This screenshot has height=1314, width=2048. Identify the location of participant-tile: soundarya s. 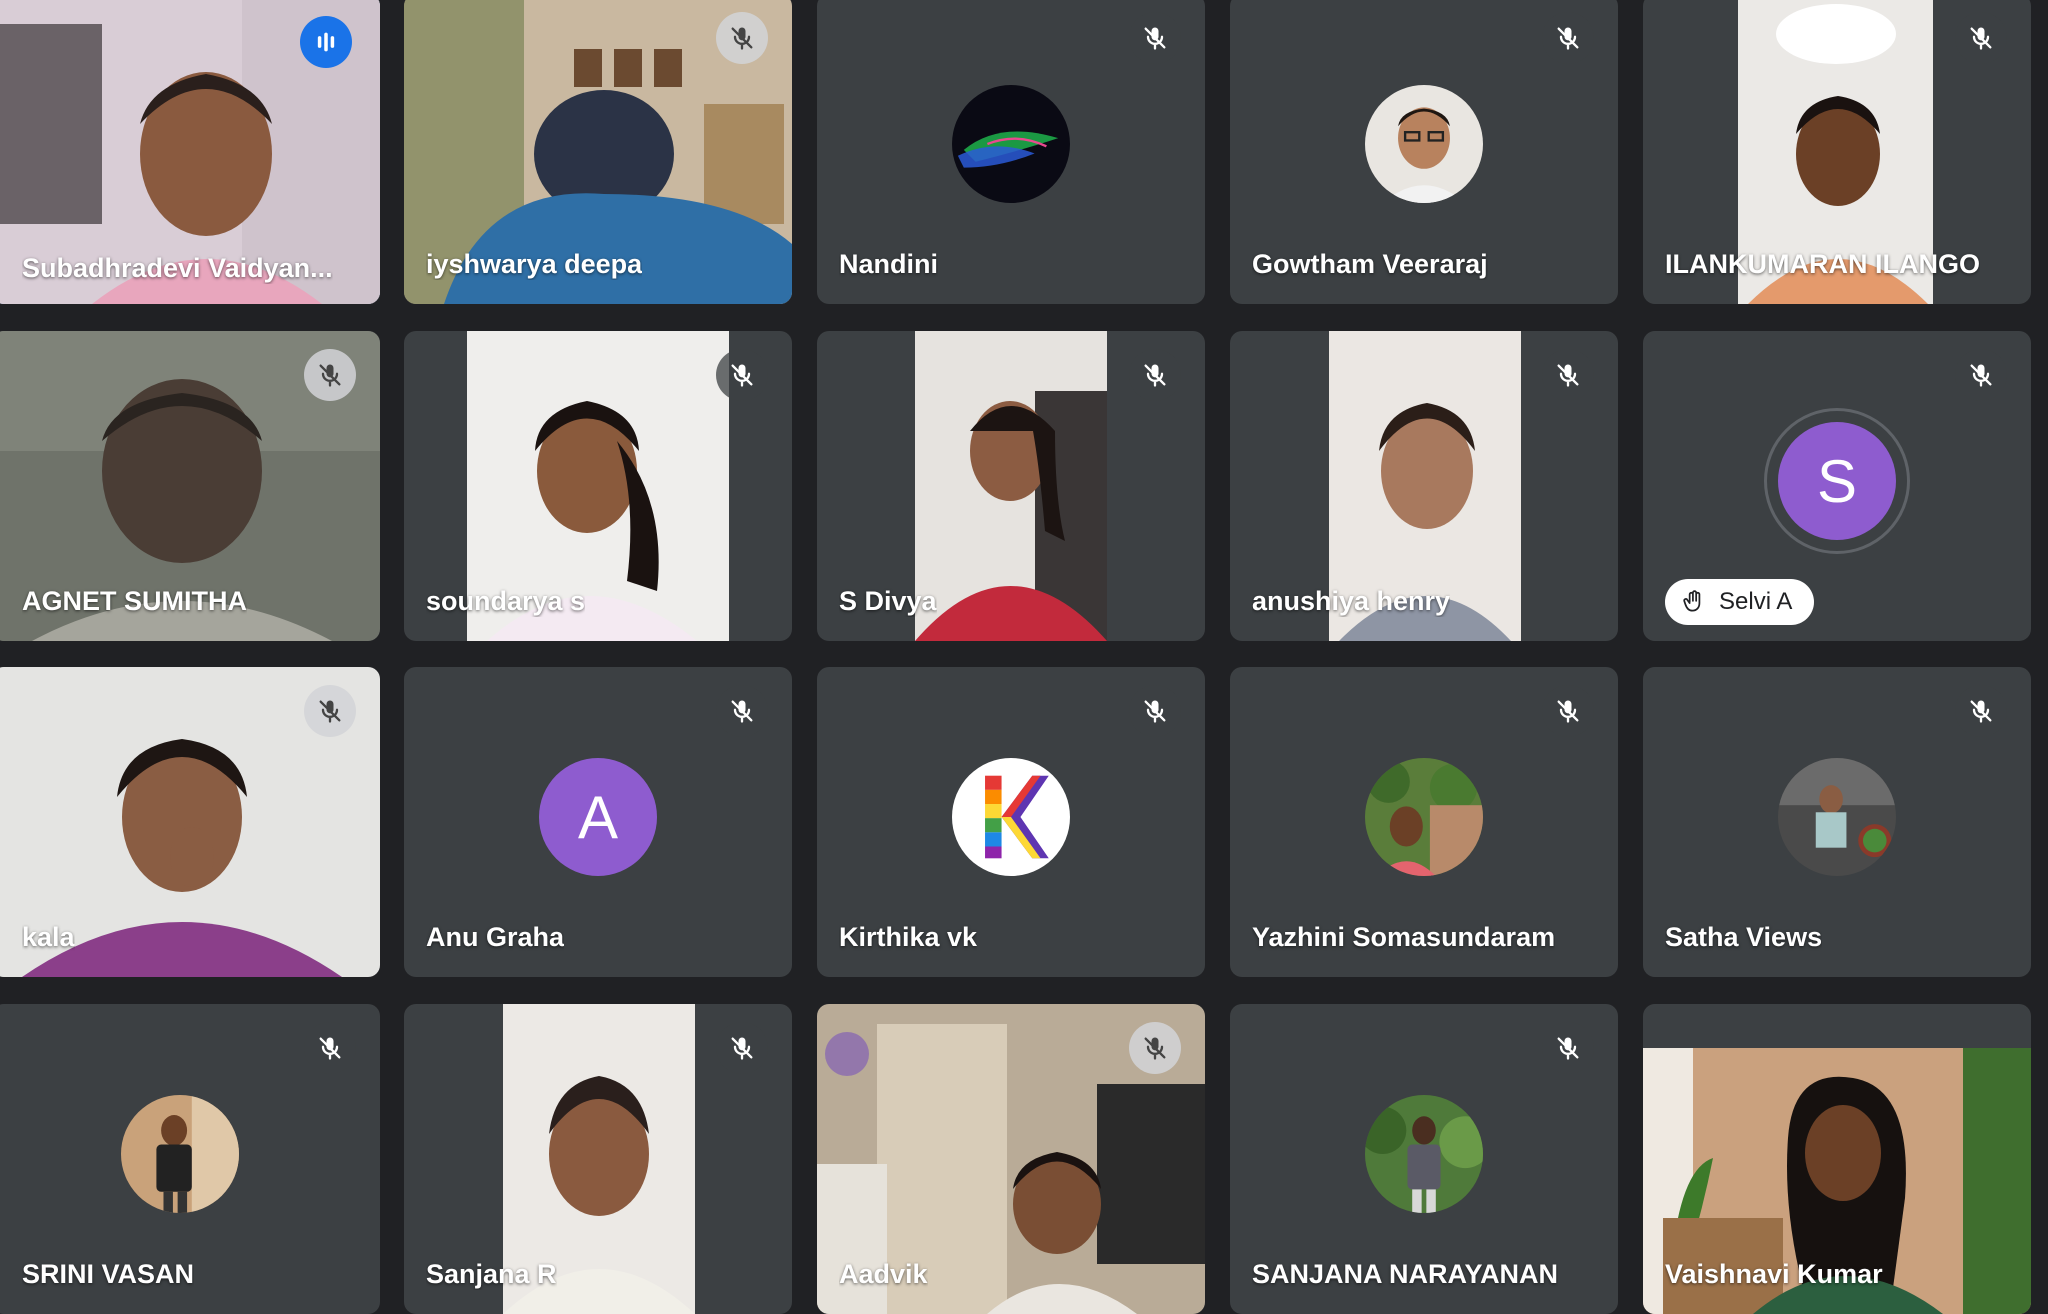
(598, 486).